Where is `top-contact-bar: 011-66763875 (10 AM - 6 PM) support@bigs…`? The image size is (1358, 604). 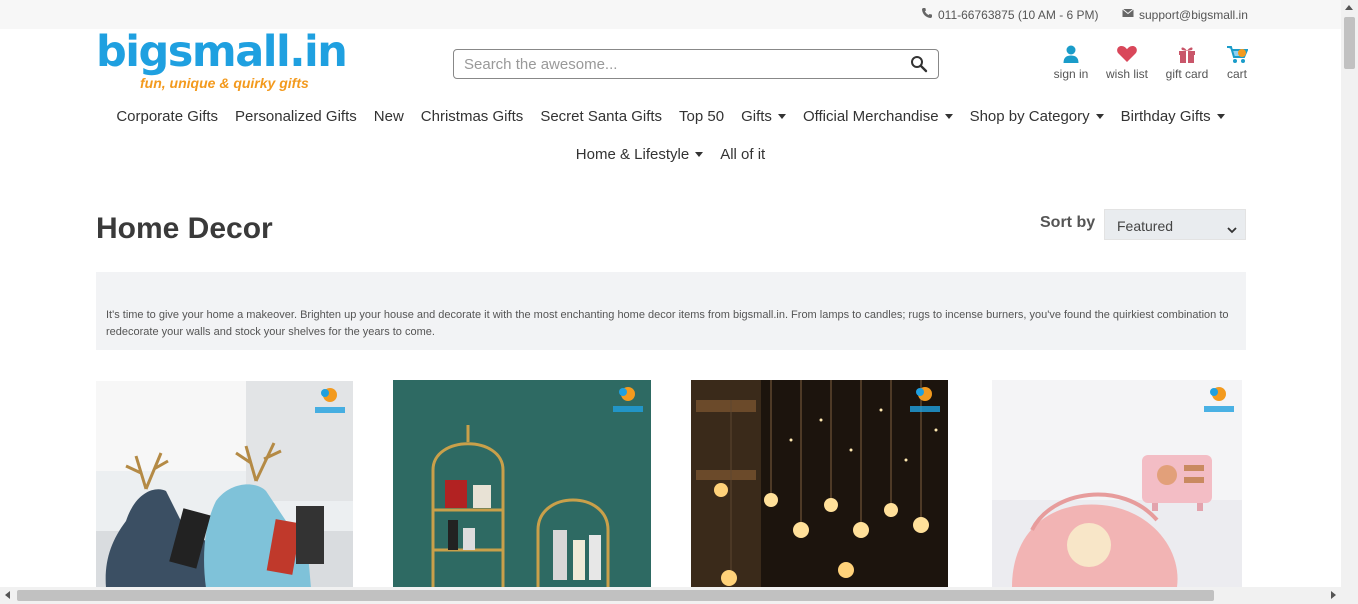
top-contact-bar: 011-66763875 (10 AM - 6 PM) support@bigs… is located at coordinates (670, 14).